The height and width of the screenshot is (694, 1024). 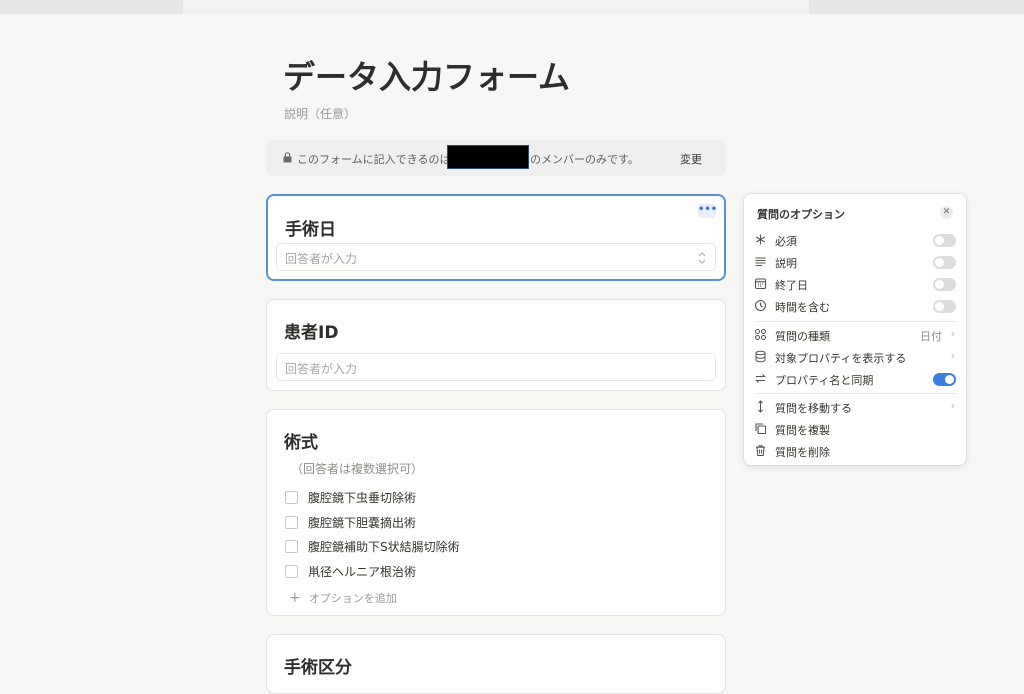 I want to click on add-option-button: + オプションを追加, so click(x=343, y=598).